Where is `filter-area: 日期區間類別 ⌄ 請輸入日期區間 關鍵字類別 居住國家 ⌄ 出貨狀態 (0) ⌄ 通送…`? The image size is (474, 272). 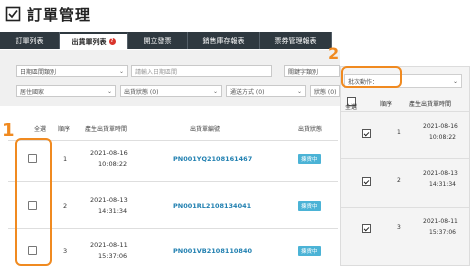 filter-area: 日期區間類別 ⌄ 請輸入日期區間 關鍵字類別 居住國家 ⌄ 出貨狀態 (0) ⌄ 通送… is located at coordinates (170, 78).